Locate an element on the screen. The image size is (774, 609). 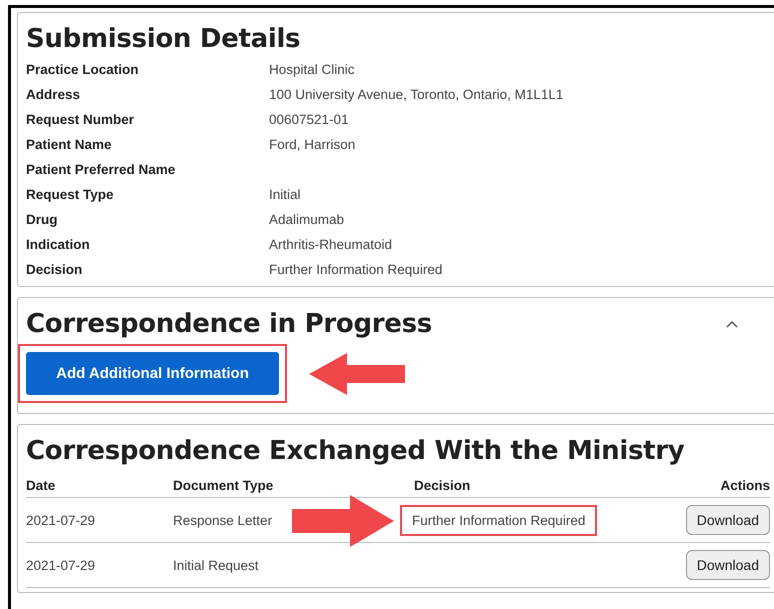
field-label: Request Type is located at coordinates (70, 194).